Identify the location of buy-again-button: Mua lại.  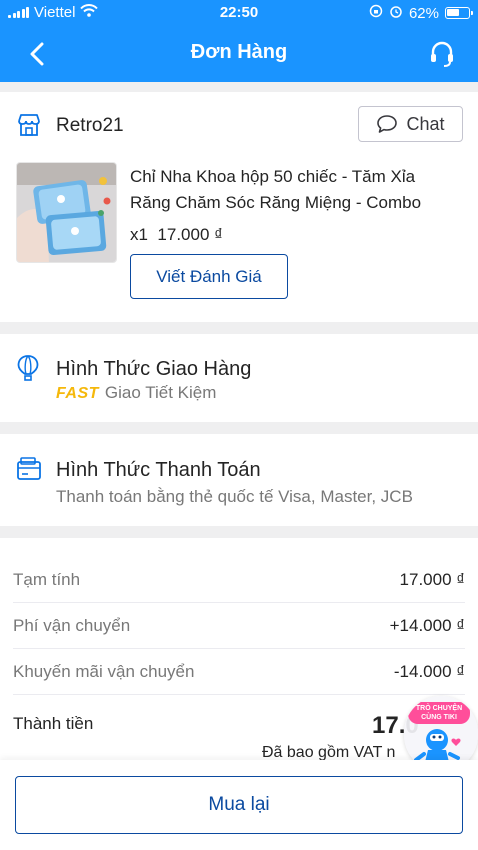
(239, 805).